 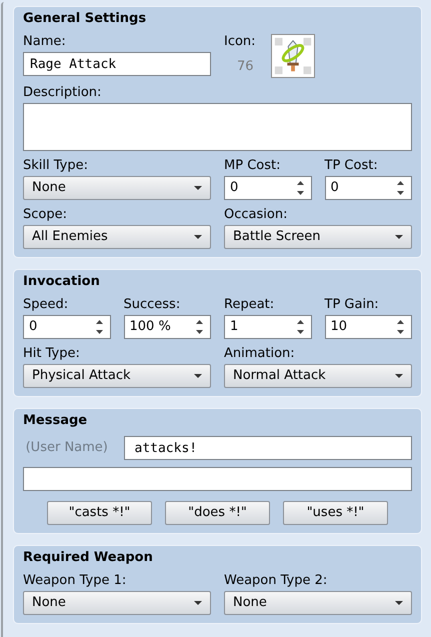 What do you see at coordinates (240, 42) in the screenshot?
I see `field-label: Icon:` at bounding box center [240, 42].